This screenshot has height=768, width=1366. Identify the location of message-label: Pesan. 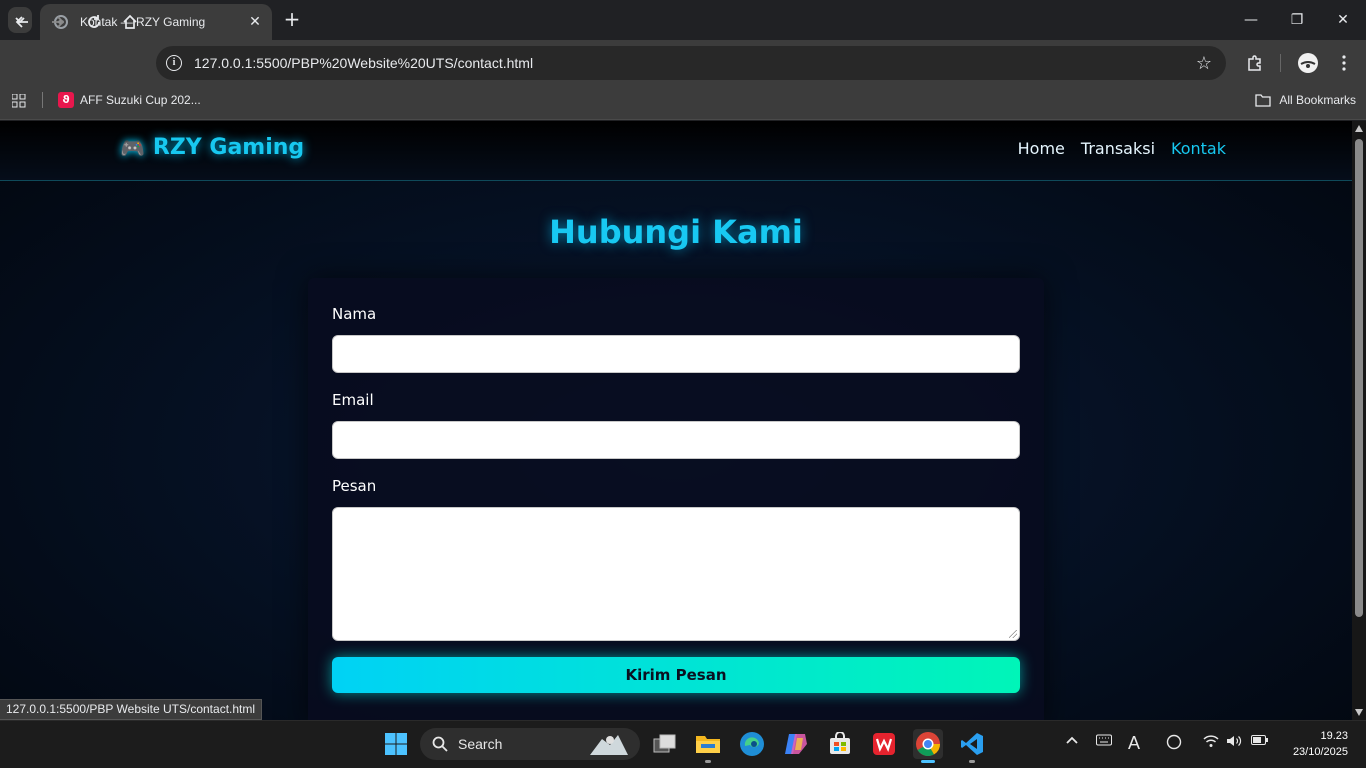
(354, 486).